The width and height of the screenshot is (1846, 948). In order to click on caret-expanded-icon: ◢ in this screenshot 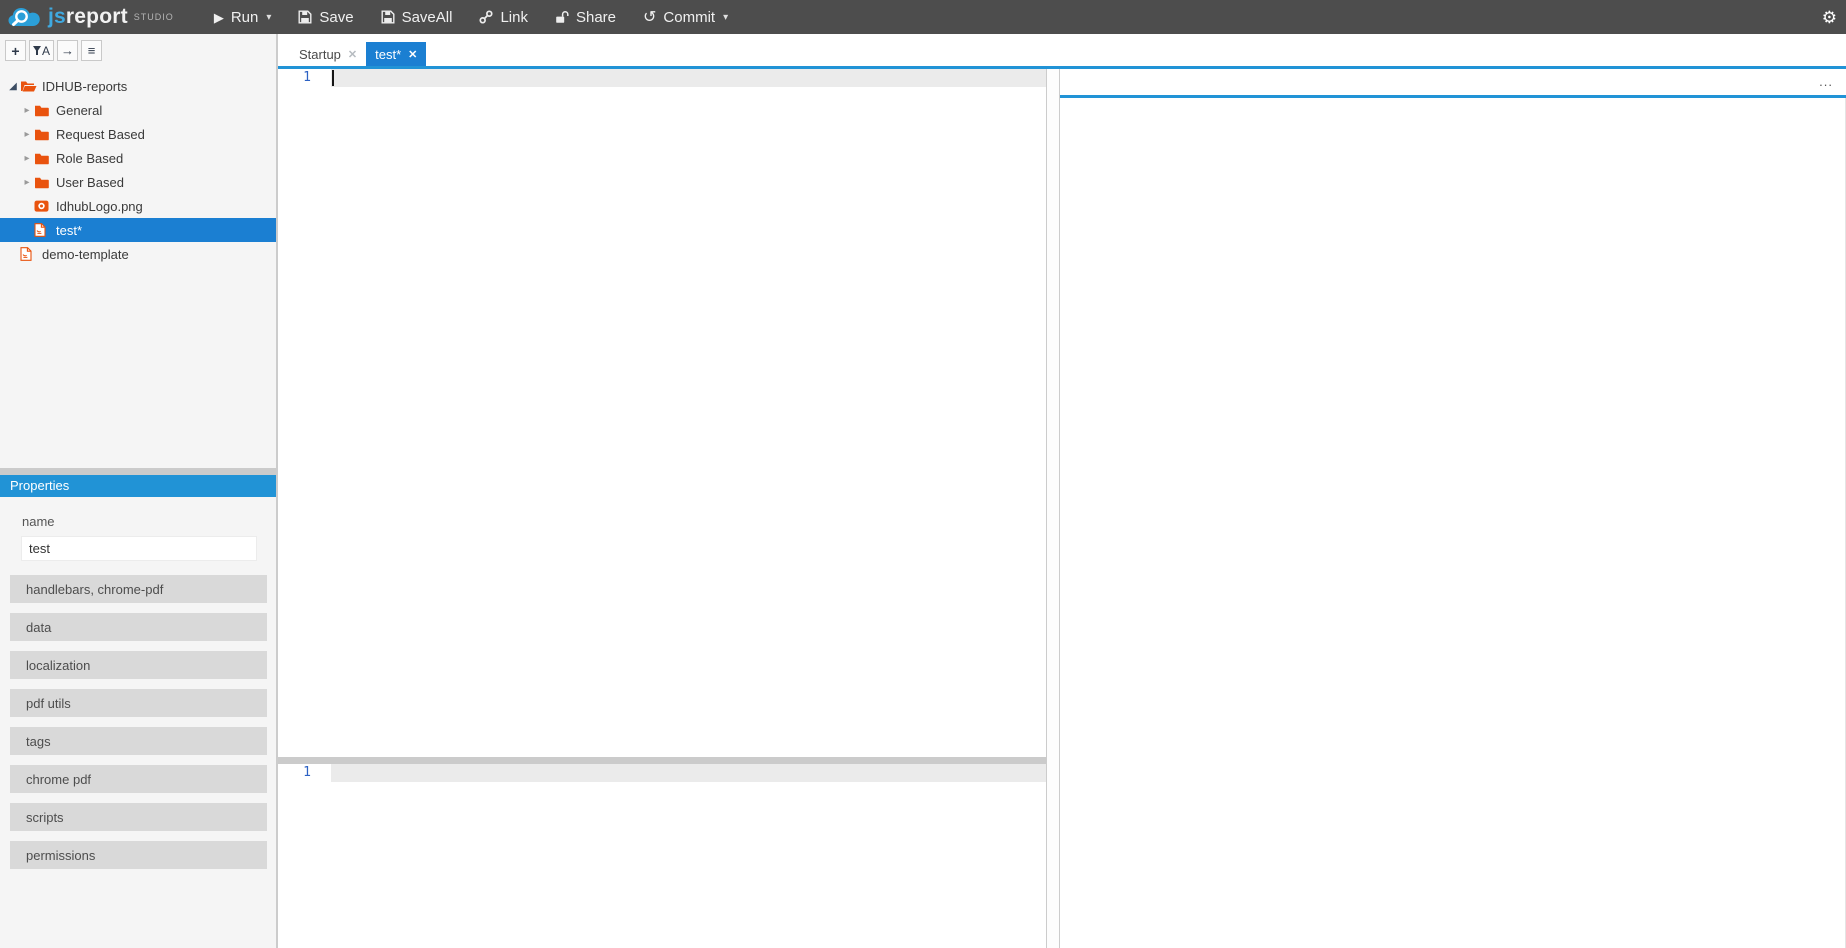, I will do `click(13, 86)`.